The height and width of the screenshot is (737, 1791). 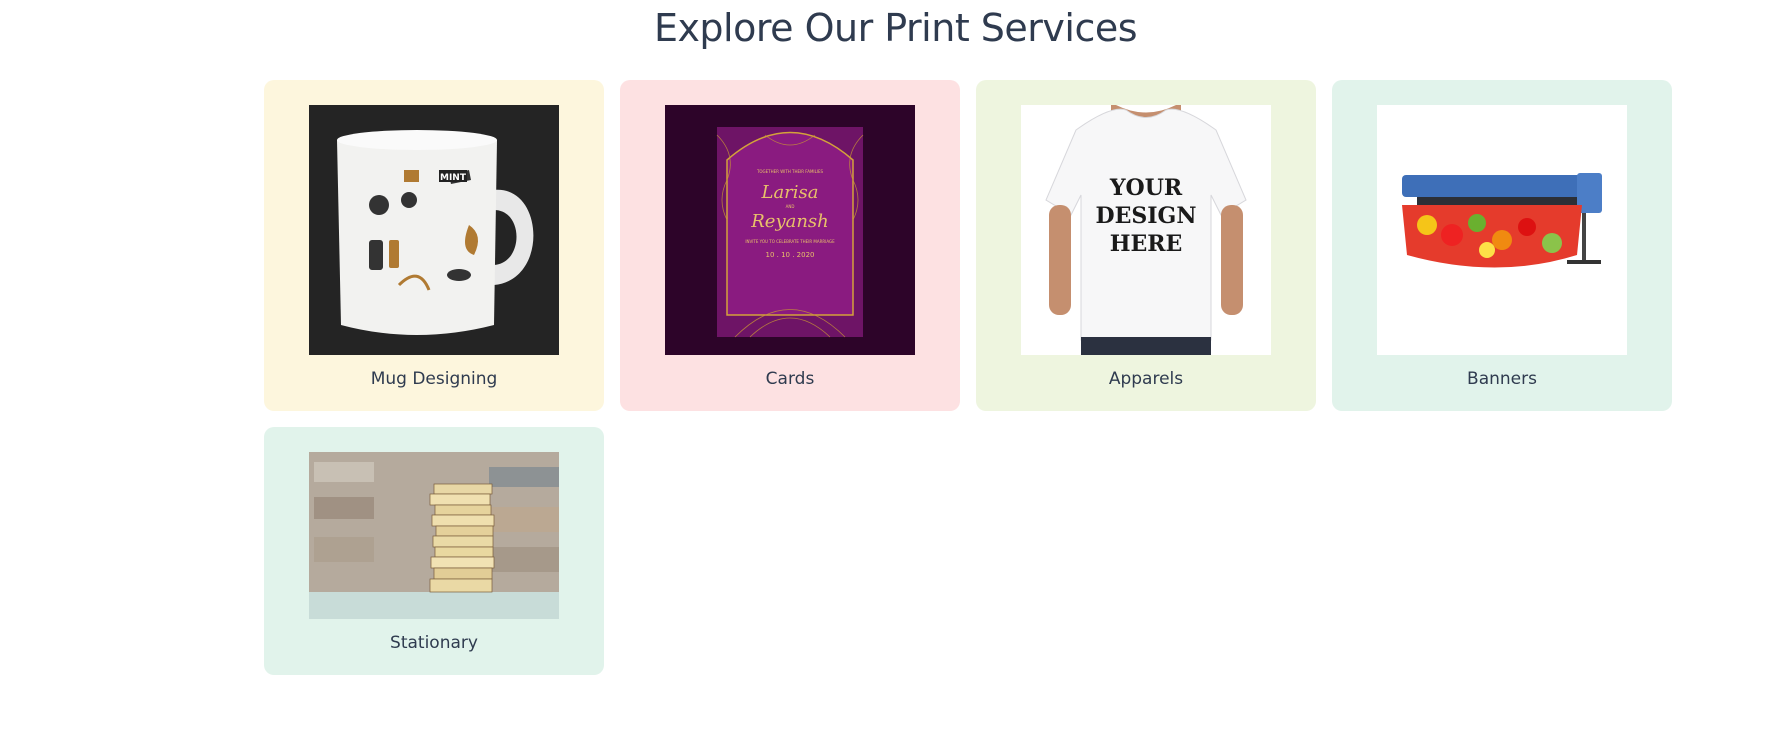 I want to click on service-label: Banners, so click(x=1502, y=379).